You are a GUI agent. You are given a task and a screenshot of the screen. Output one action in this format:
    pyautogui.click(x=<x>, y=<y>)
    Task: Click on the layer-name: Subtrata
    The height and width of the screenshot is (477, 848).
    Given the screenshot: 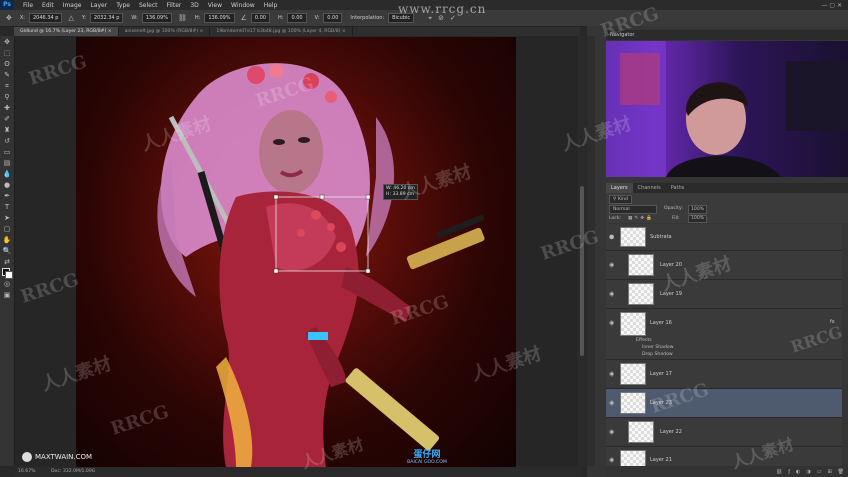 What is the action you would take?
    pyautogui.click(x=661, y=237)
    